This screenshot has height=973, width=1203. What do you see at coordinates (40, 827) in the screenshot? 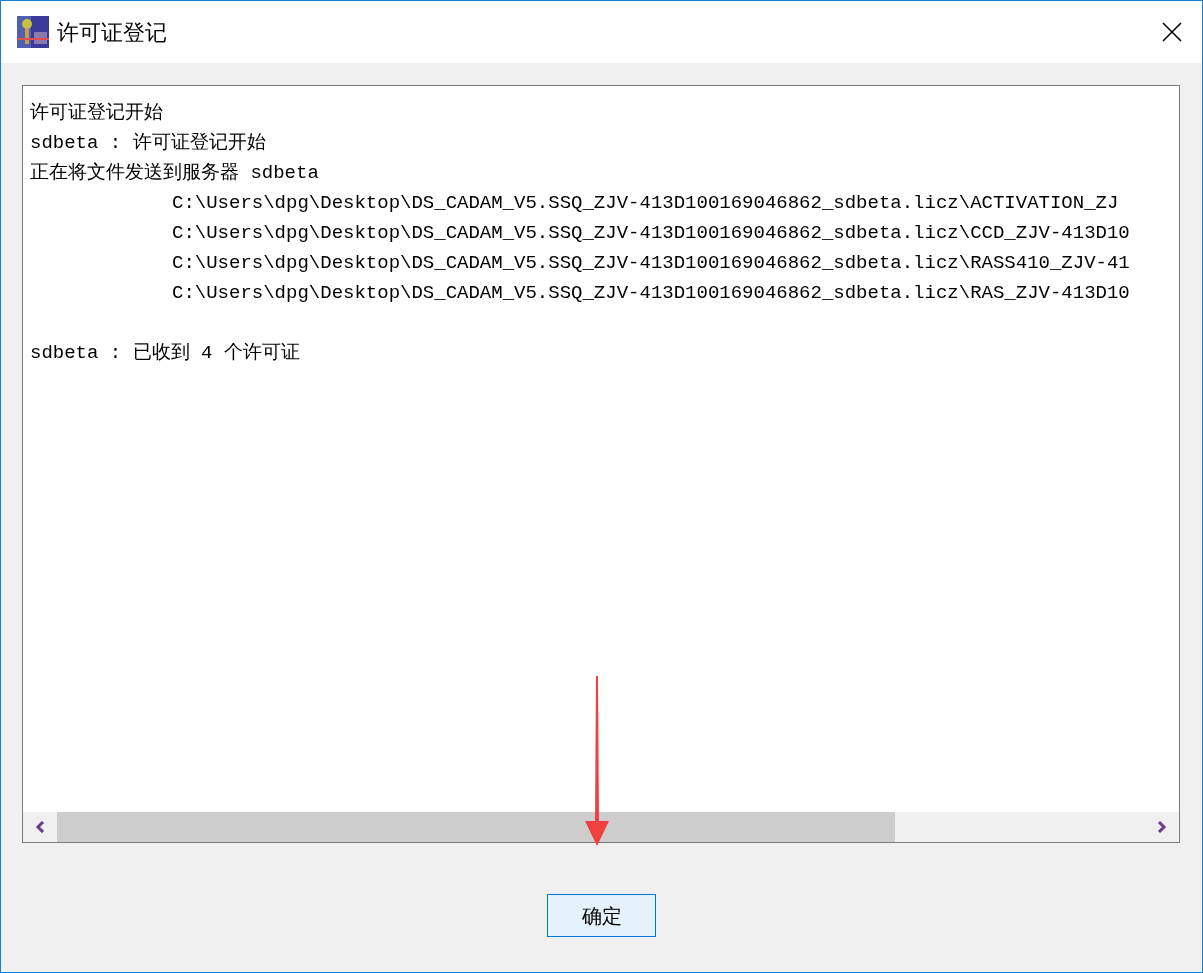
I see `scroll-left-icon` at bounding box center [40, 827].